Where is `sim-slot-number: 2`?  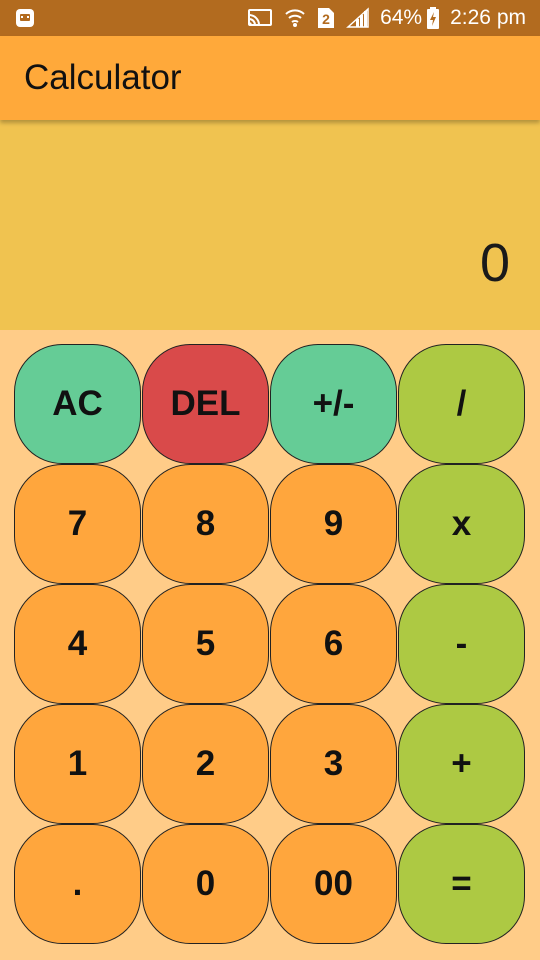
sim-slot-number: 2 is located at coordinates (326, 19).